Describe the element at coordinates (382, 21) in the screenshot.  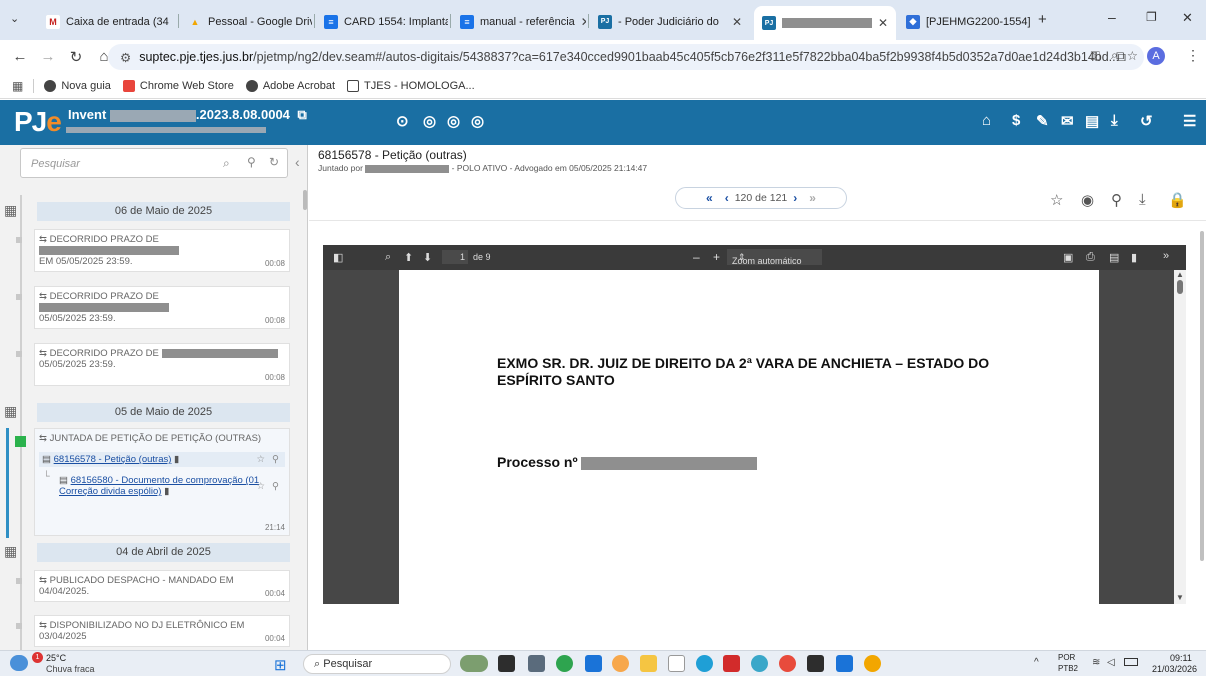
I see `tab-card-1554: ≡CARD 1554: Implanta✕` at that location.